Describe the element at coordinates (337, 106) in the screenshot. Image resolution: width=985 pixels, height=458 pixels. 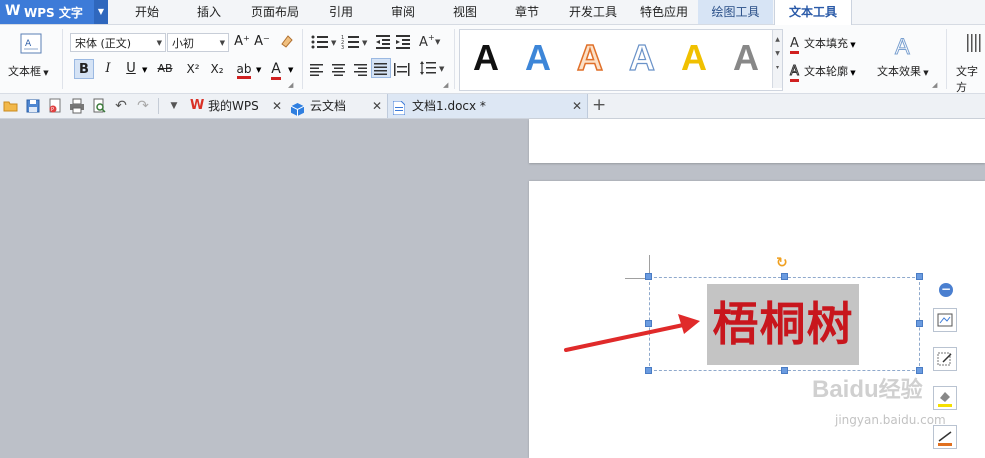
I see `tab-cloud-docs: 云文档 ✕` at that location.